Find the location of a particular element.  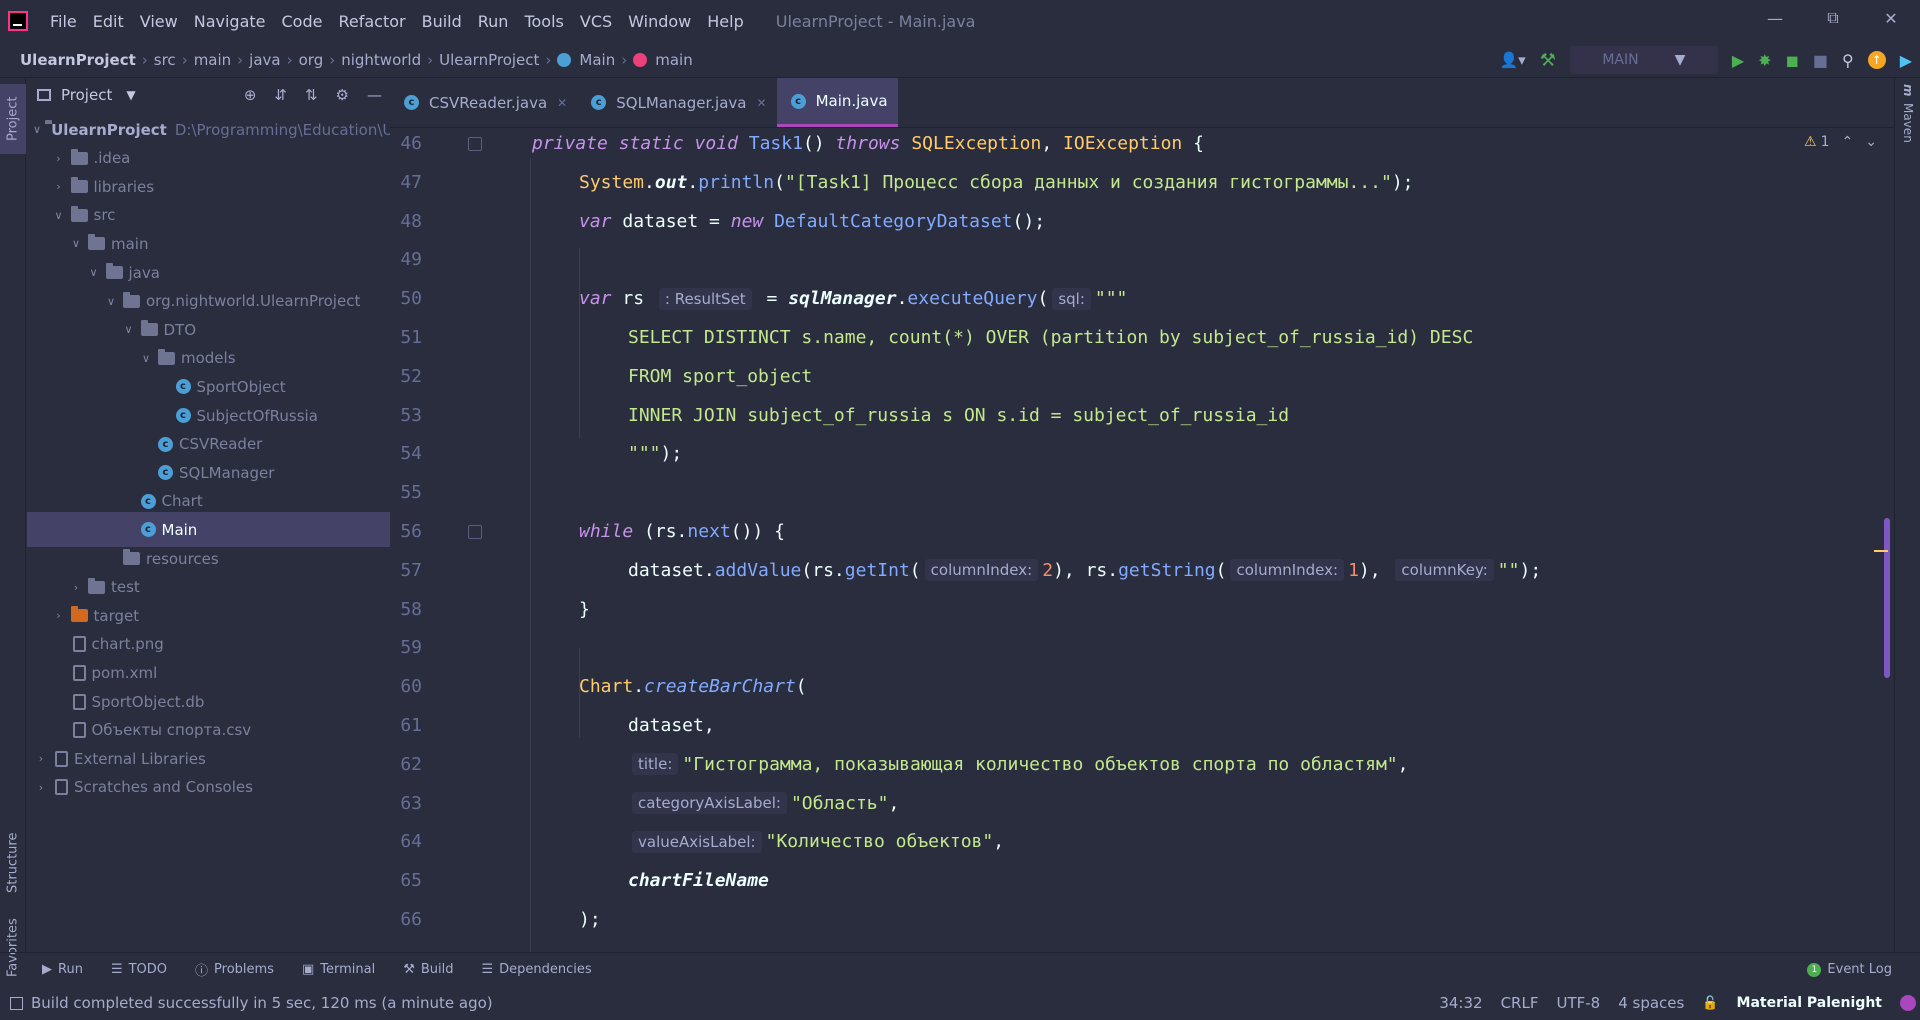

menu-file: File is located at coordinates (63, 21).